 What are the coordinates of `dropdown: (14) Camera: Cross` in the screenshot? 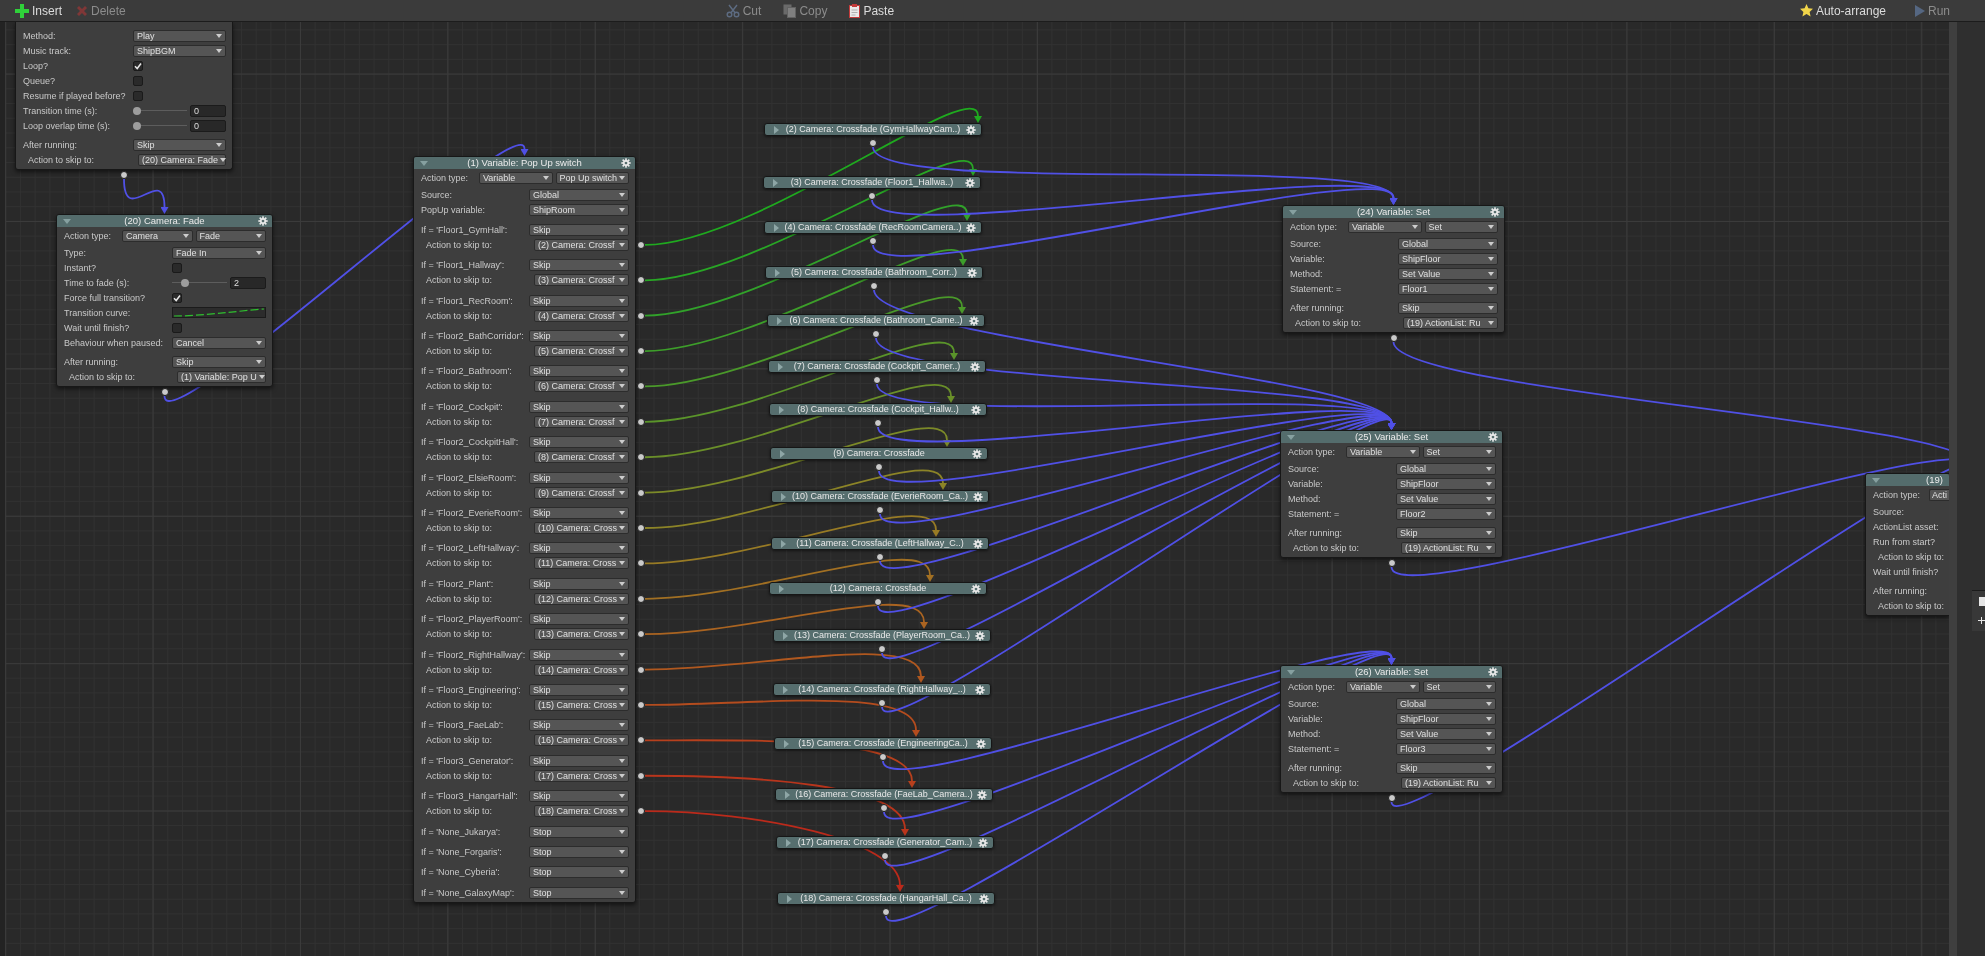 It's located at (581, 669).